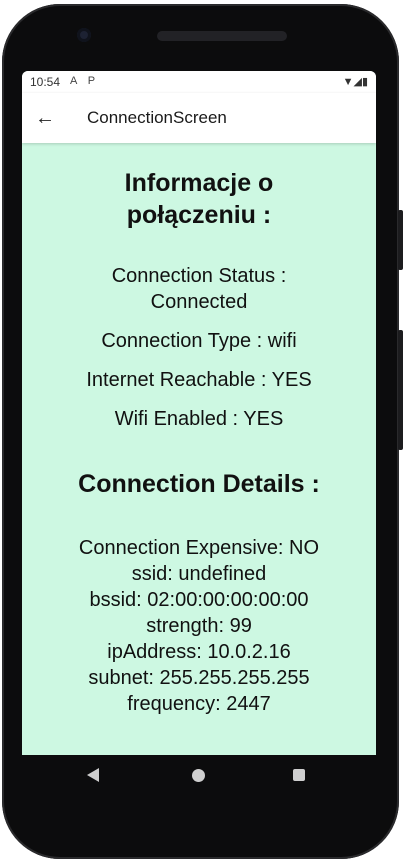 The width and height of the screenshot is (403, 863). What do you see at coordinates (199, 341) in the screenshot?
I see `connection-type: Connection Type : wifi` at bounding box center [199, 341].